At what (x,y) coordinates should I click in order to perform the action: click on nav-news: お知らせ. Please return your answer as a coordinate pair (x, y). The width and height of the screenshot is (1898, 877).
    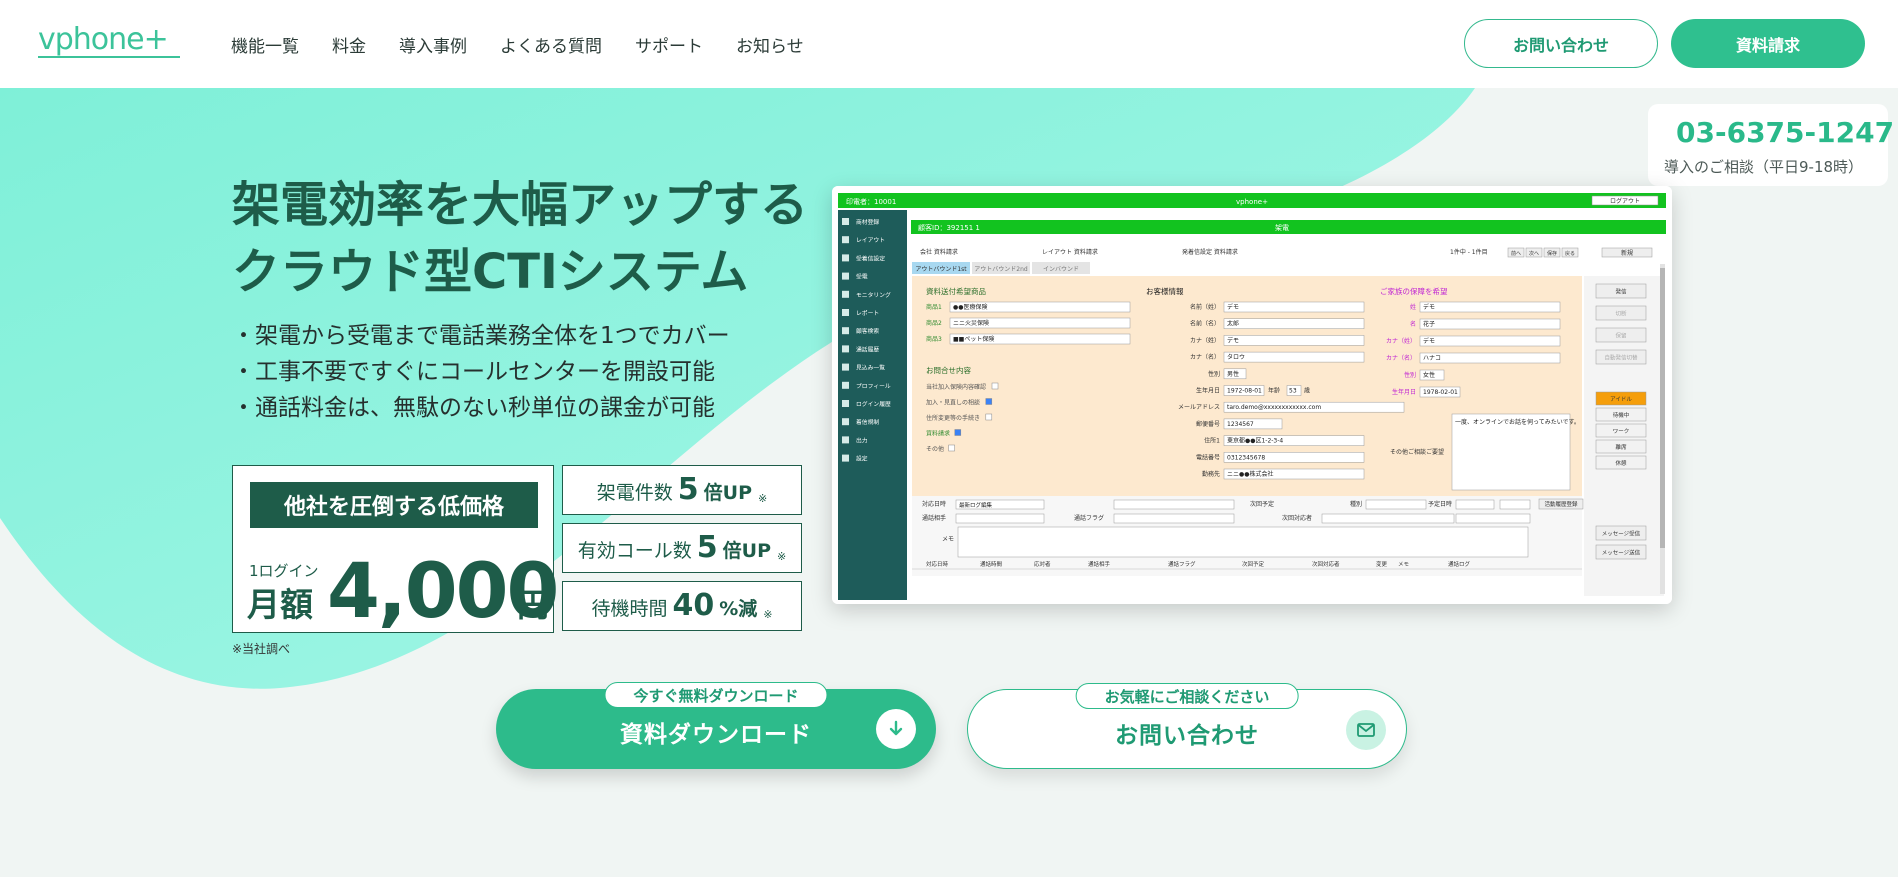
    Looking at the image, I should click on (770, 44).